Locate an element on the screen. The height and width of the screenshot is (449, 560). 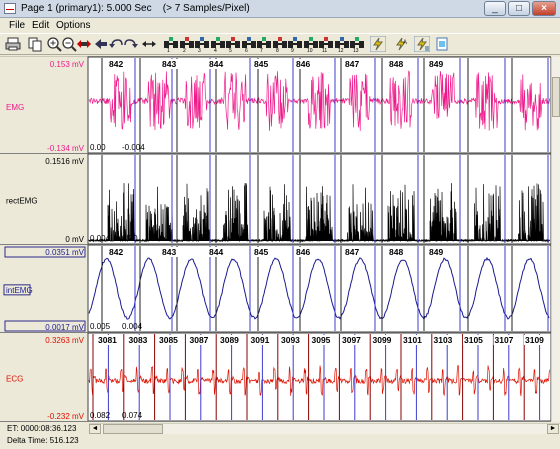
beat-label-ecg: 3085 is located at coordinates (168, 340).